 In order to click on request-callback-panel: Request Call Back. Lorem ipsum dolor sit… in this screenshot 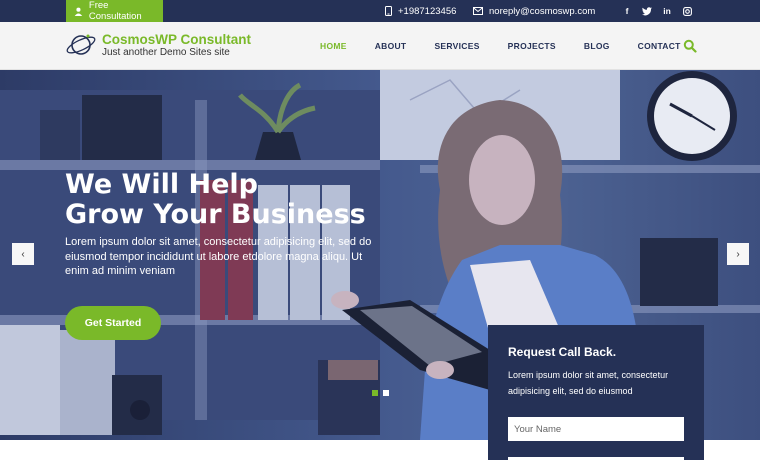, I will do `click(596, 394)`.